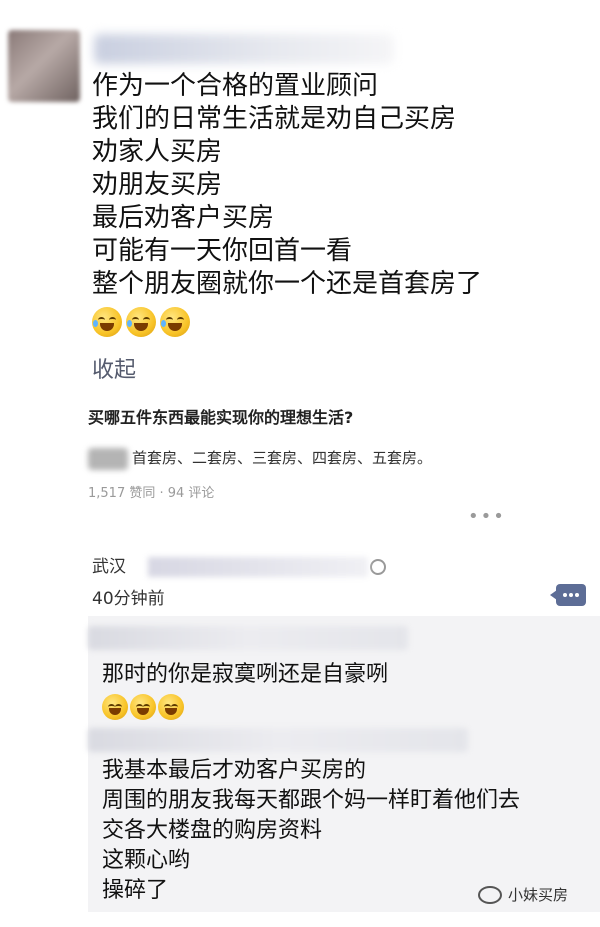  Describe the element at coordinates (287, 284) in the screenshot. I see `post-line: 整个朋友圈就你一个还是首套房了` at that location.